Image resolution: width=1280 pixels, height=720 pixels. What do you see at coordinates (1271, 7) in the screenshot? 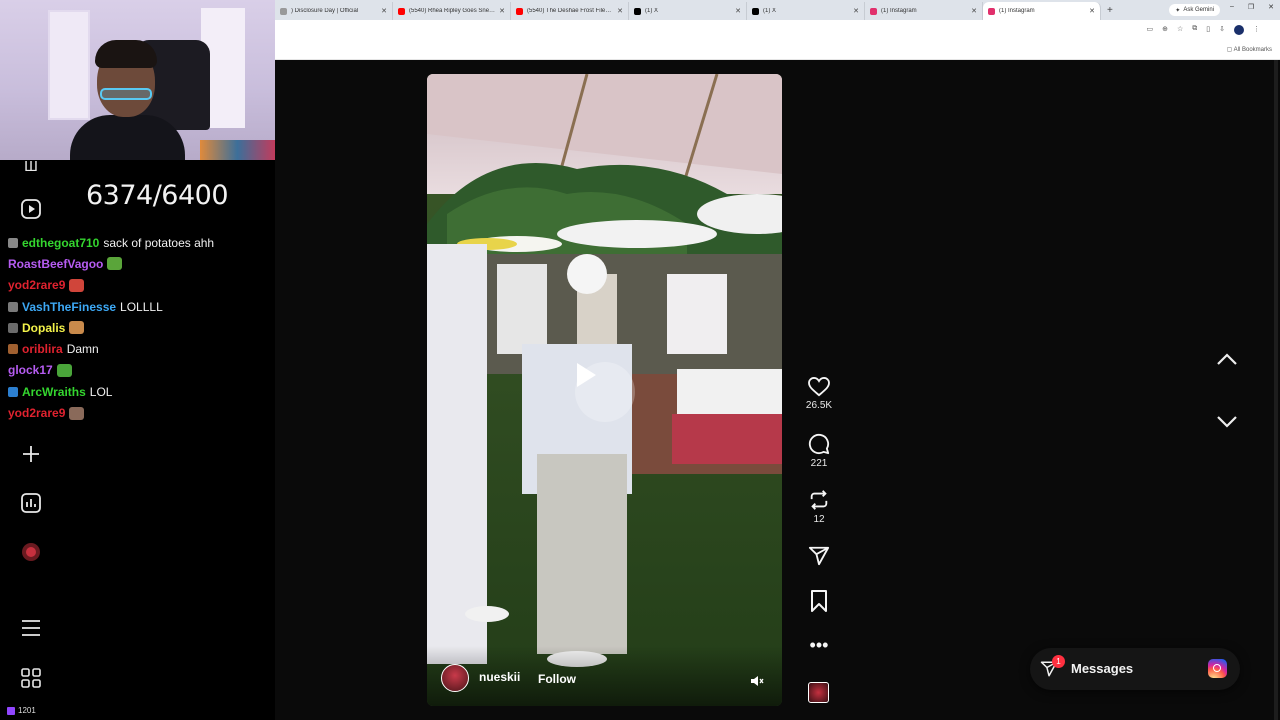
I see `close-window-icon: ✕` at bounding box center [1271, 7].